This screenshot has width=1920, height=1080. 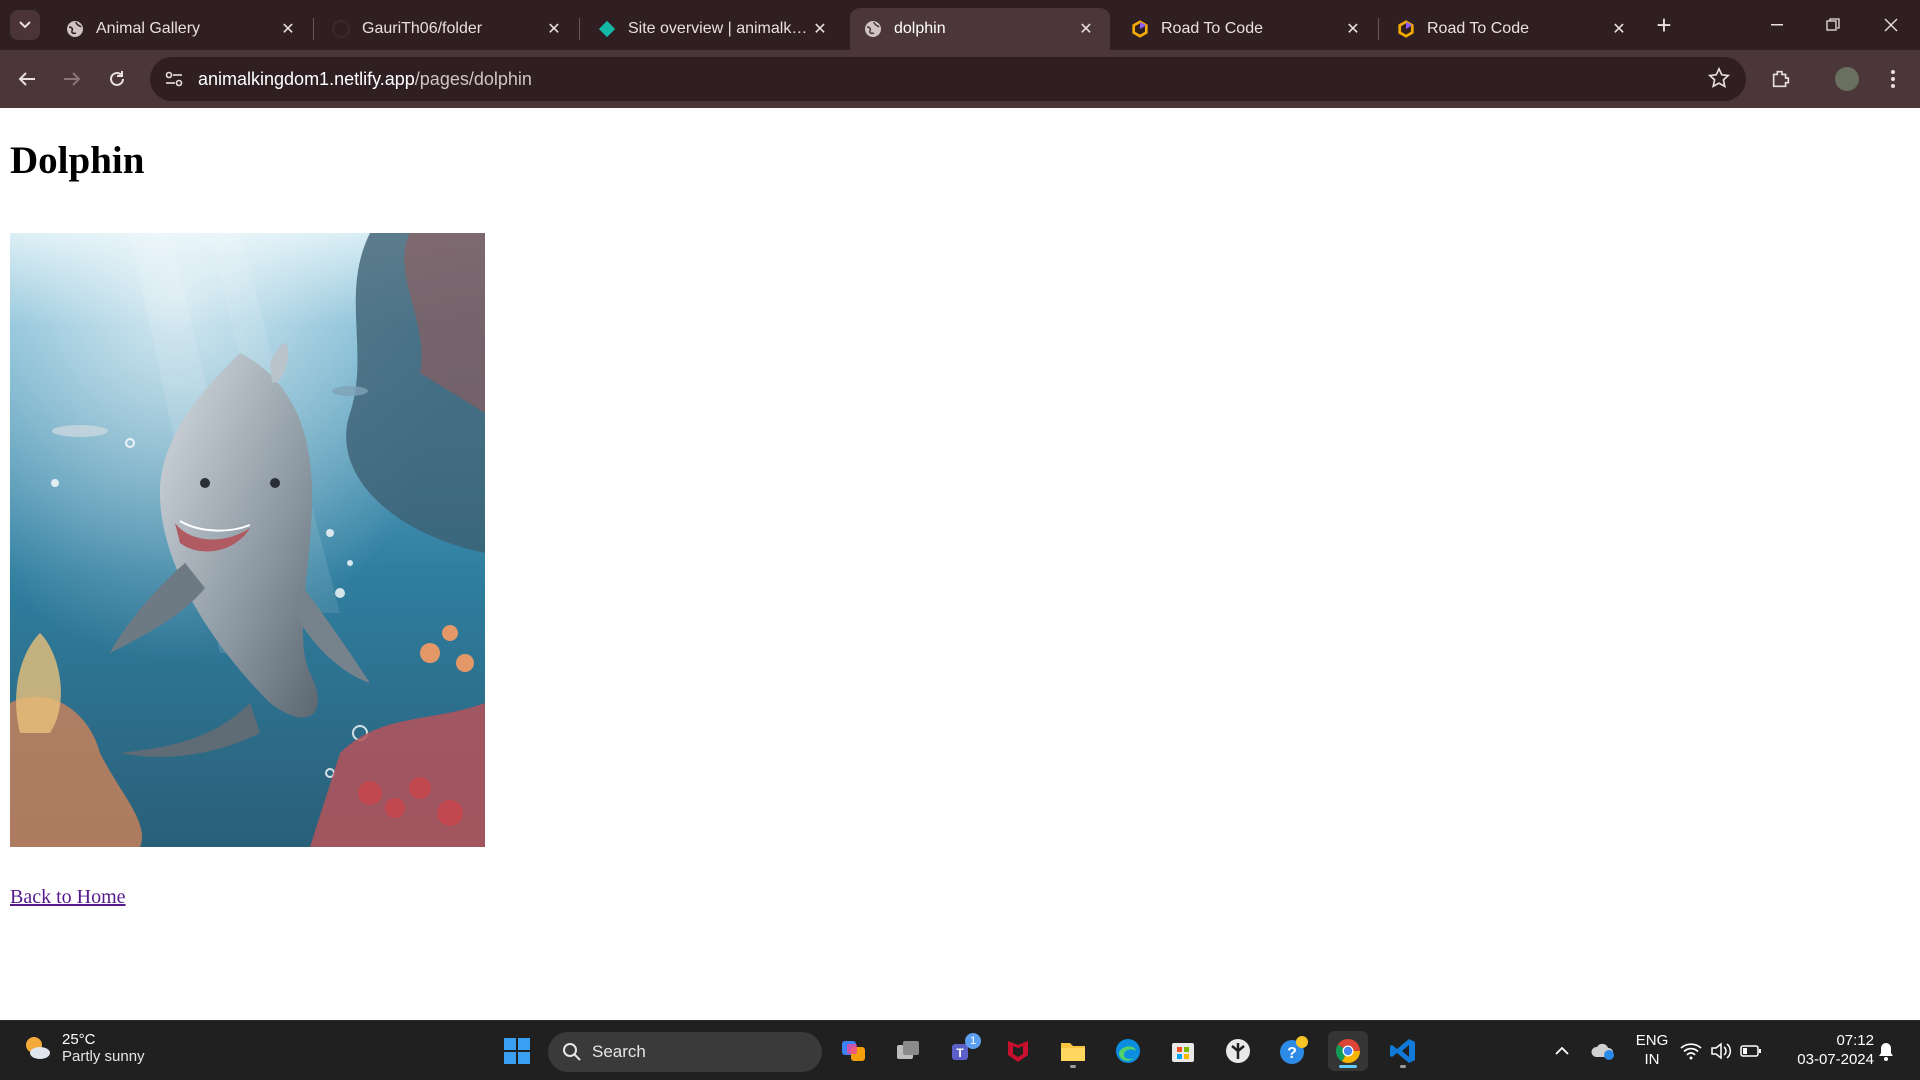 I want to click on back-button, so click(x=27, y=79).